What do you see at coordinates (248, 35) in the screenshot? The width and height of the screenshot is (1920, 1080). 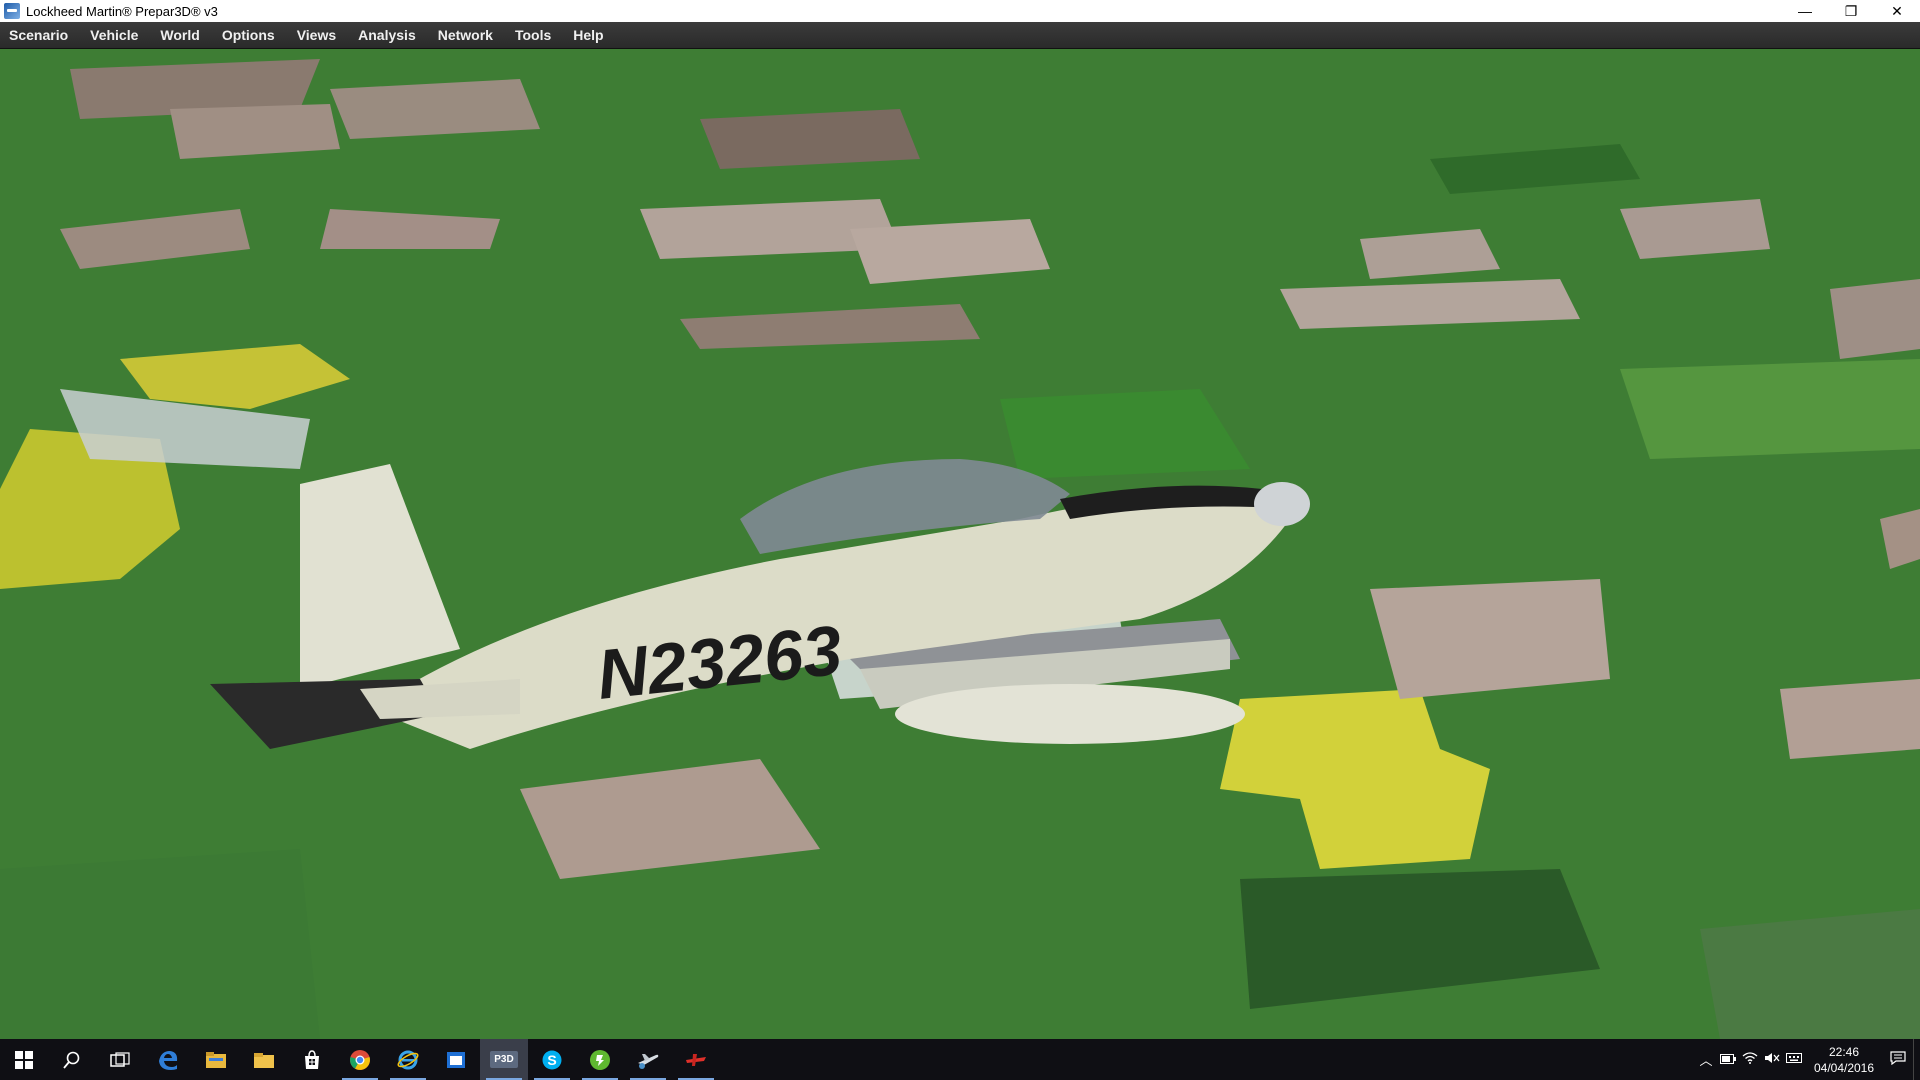 I see `menu-options: Options` at bounding box center [248, 35].